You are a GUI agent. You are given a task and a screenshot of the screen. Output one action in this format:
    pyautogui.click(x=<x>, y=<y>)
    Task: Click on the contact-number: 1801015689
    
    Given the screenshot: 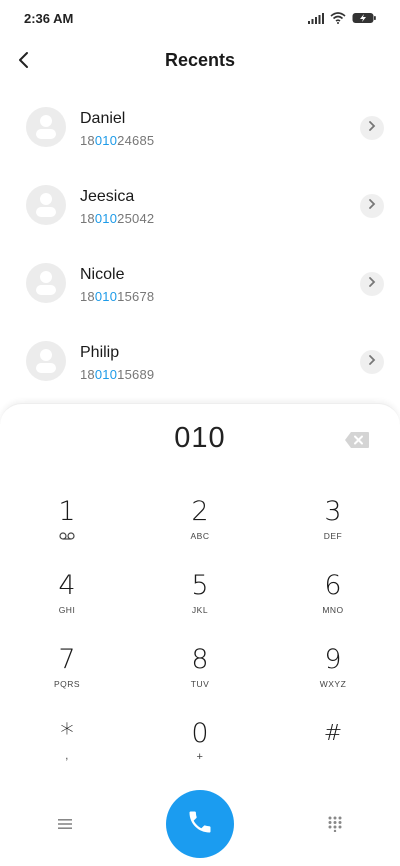 What is the action you would take?
    pyautogui.click(x=117, y=374)
    